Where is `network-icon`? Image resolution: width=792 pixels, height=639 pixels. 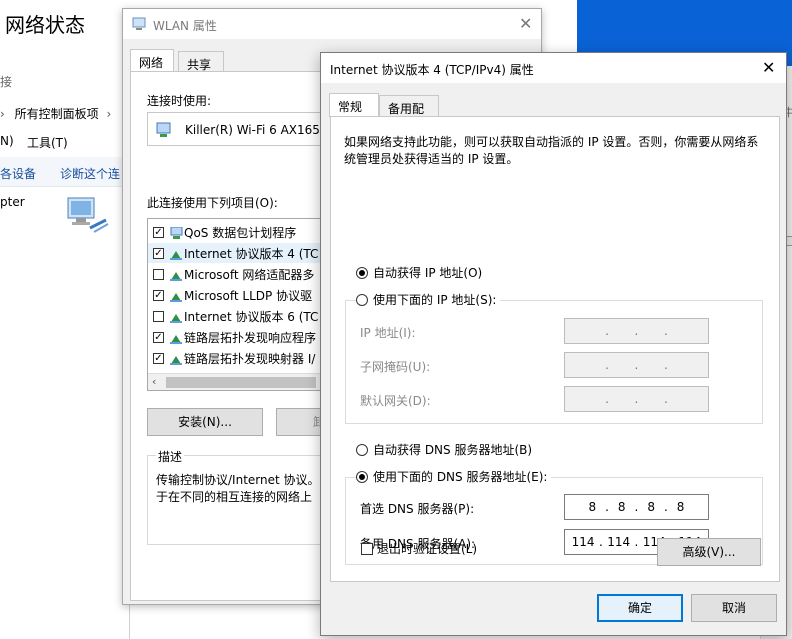 network-icon is located at coordinates (139, 23).